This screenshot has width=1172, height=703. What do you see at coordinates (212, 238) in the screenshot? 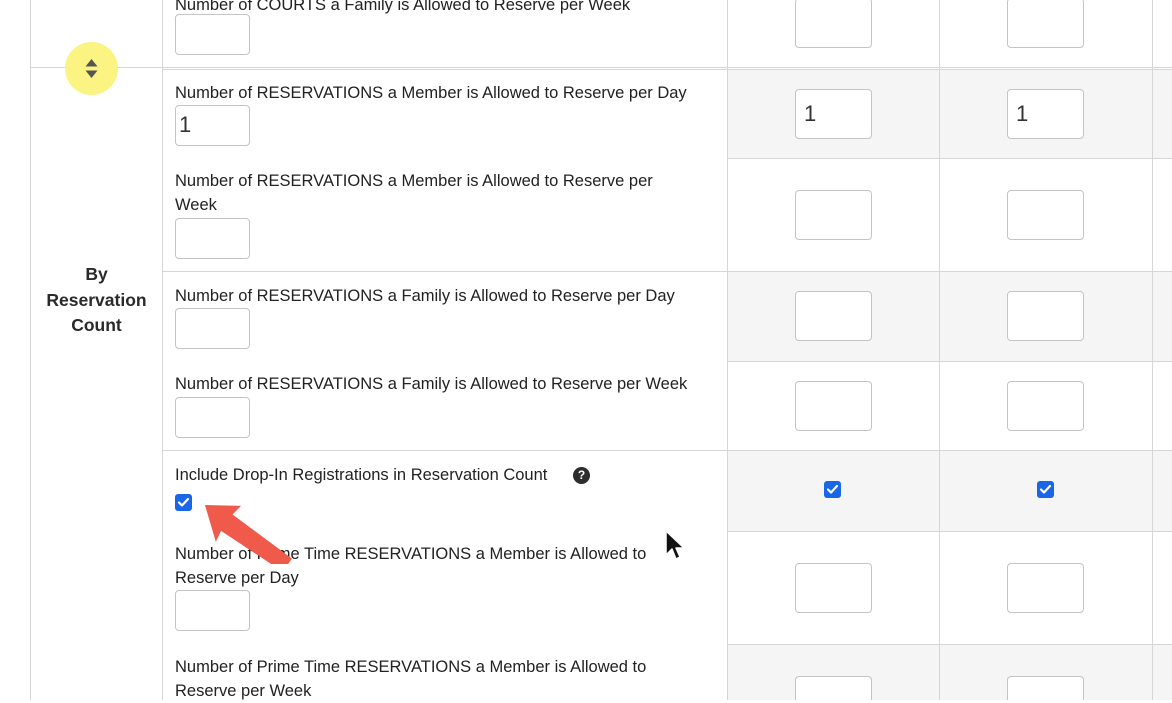
I see `input-res-member-week` at bounding box center [212, 238].